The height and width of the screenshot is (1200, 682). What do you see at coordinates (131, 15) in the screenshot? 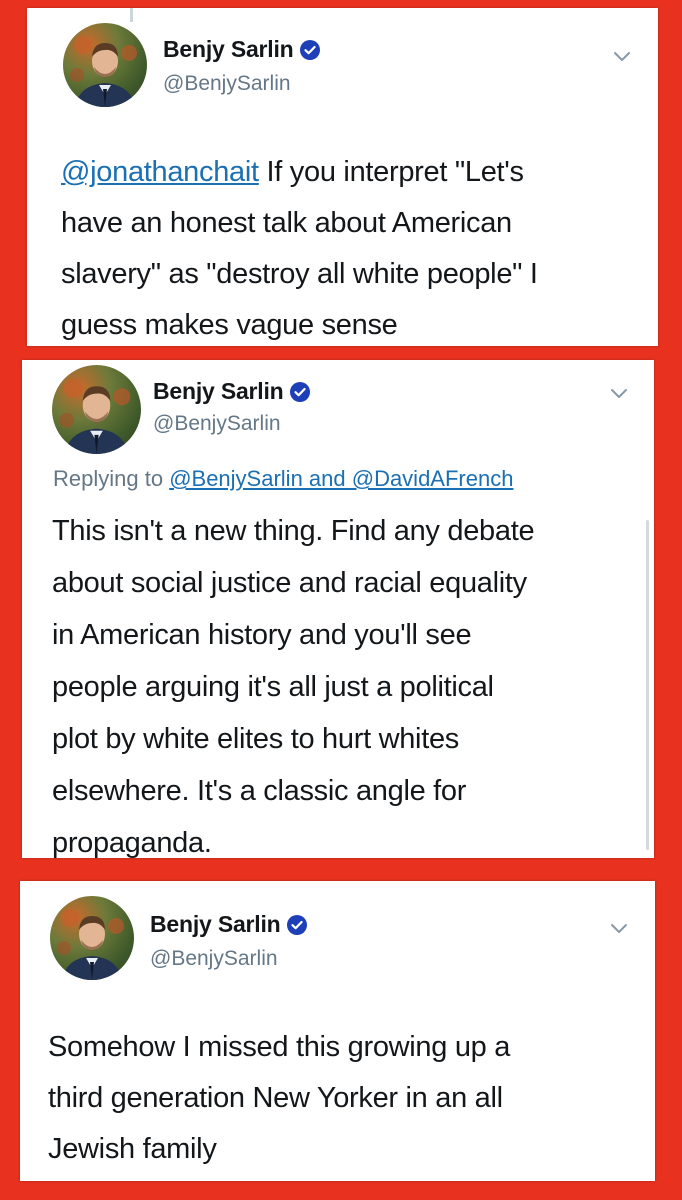
I see `thread-connector-line` at bounding box center [131, 15].